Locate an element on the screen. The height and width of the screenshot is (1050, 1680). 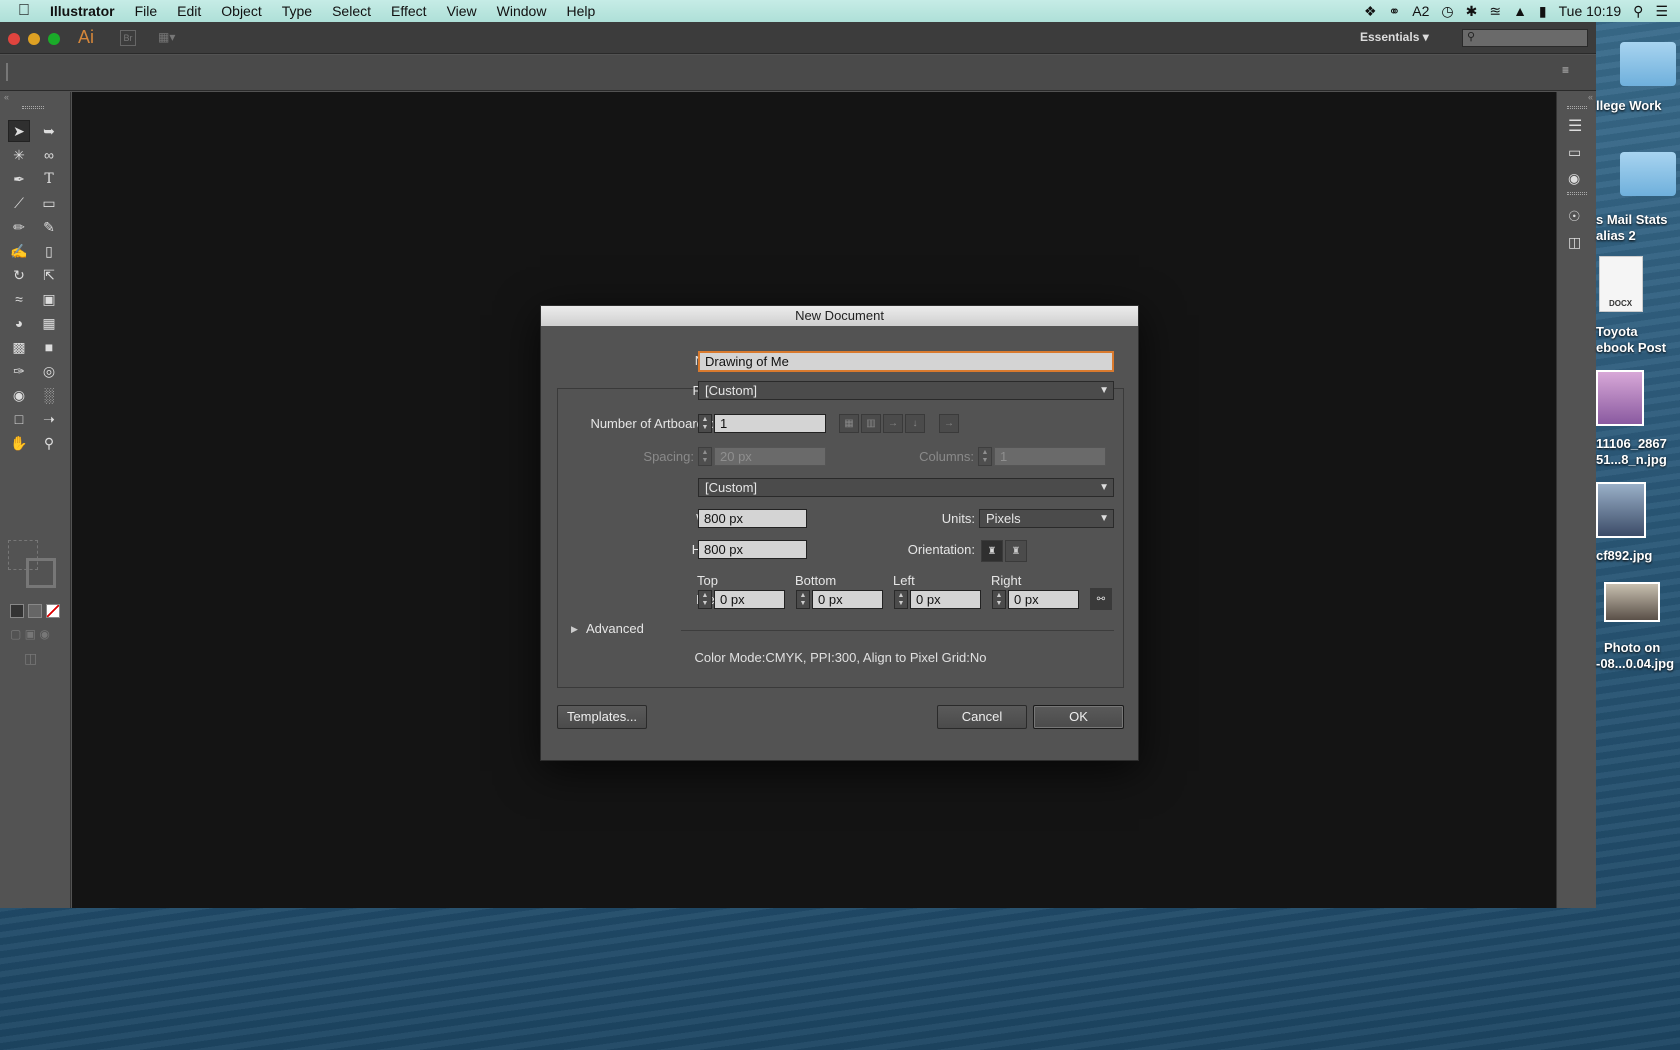
portrait-icon: ♜ is located at coordinates (992, 551).